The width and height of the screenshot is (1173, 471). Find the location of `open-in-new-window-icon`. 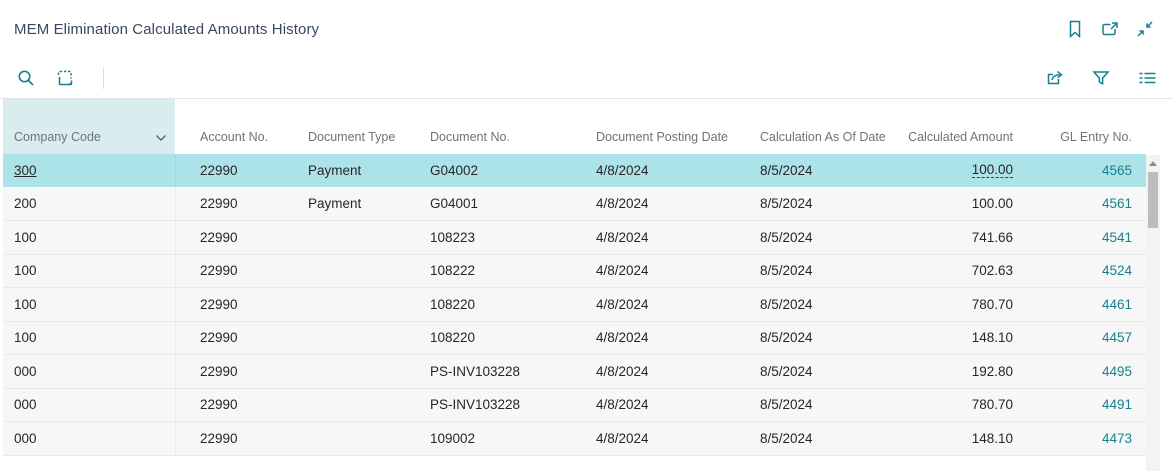

open-in-new-window-icon is located at coordinates (1110, 29).